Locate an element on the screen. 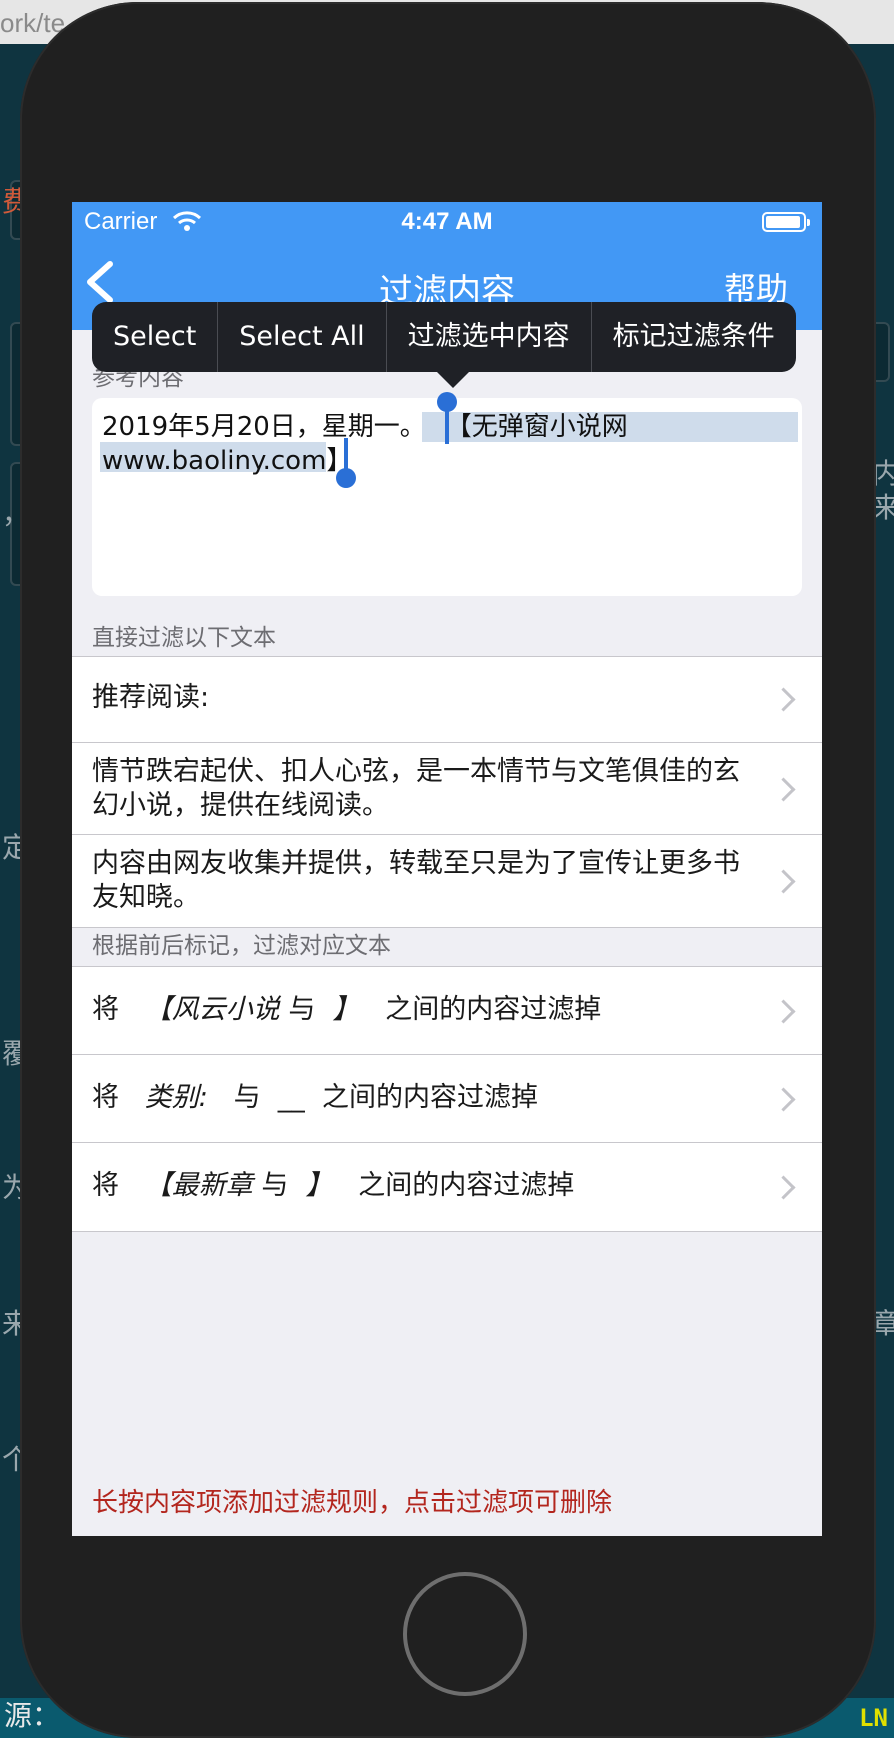 The width and height of the screenshot is (894, 1738). marker-start: 【最新章 is located at coordinates (198, 1185).